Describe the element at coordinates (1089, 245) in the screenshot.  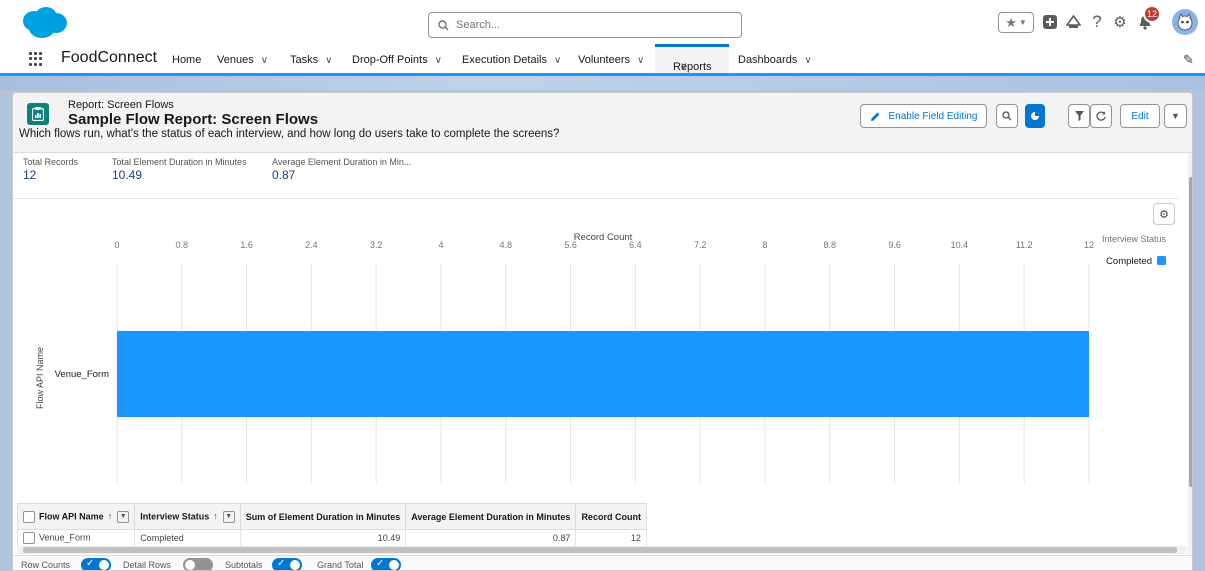
I see `x-tick-label: 12` at that location.